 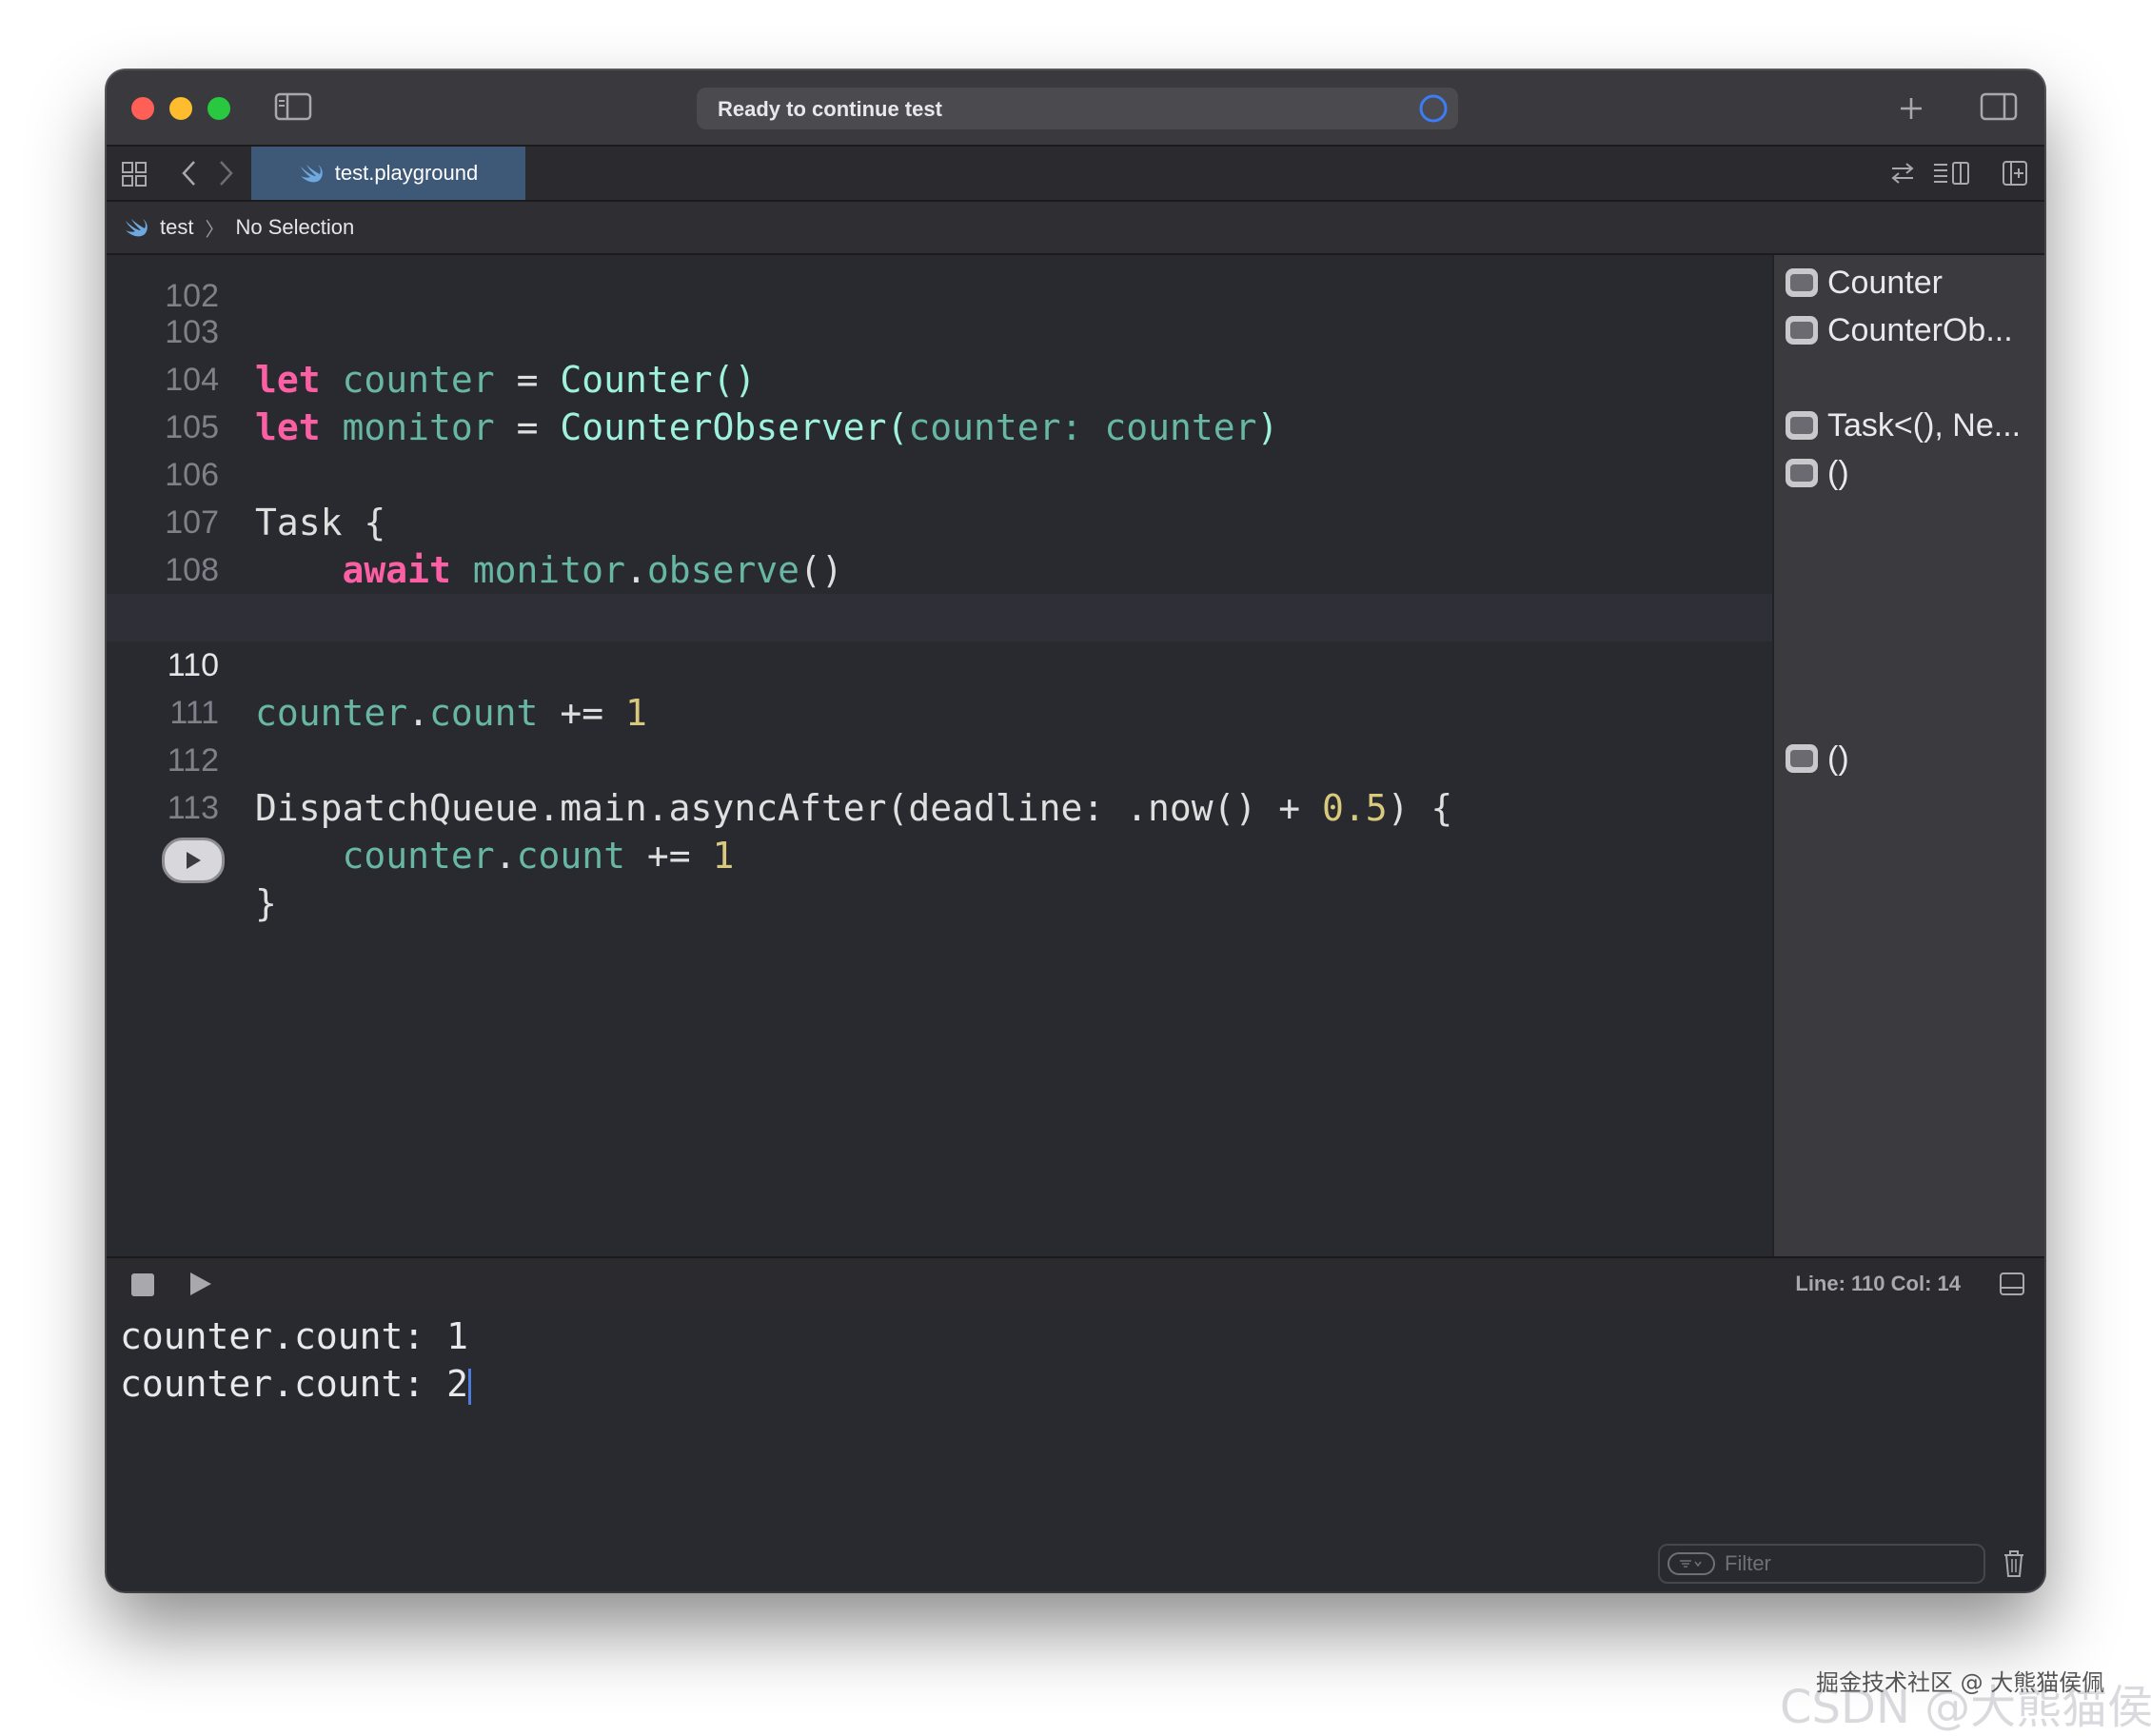 I want to click on toggle-console-icon, so click(x=2012, y=1284).